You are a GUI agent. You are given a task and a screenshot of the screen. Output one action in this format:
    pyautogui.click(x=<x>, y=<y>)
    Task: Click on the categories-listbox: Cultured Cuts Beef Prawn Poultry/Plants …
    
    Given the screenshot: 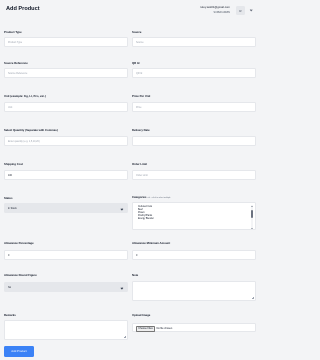 What is the action you would take?
    pyautogui.click(x=194, y=216)
    